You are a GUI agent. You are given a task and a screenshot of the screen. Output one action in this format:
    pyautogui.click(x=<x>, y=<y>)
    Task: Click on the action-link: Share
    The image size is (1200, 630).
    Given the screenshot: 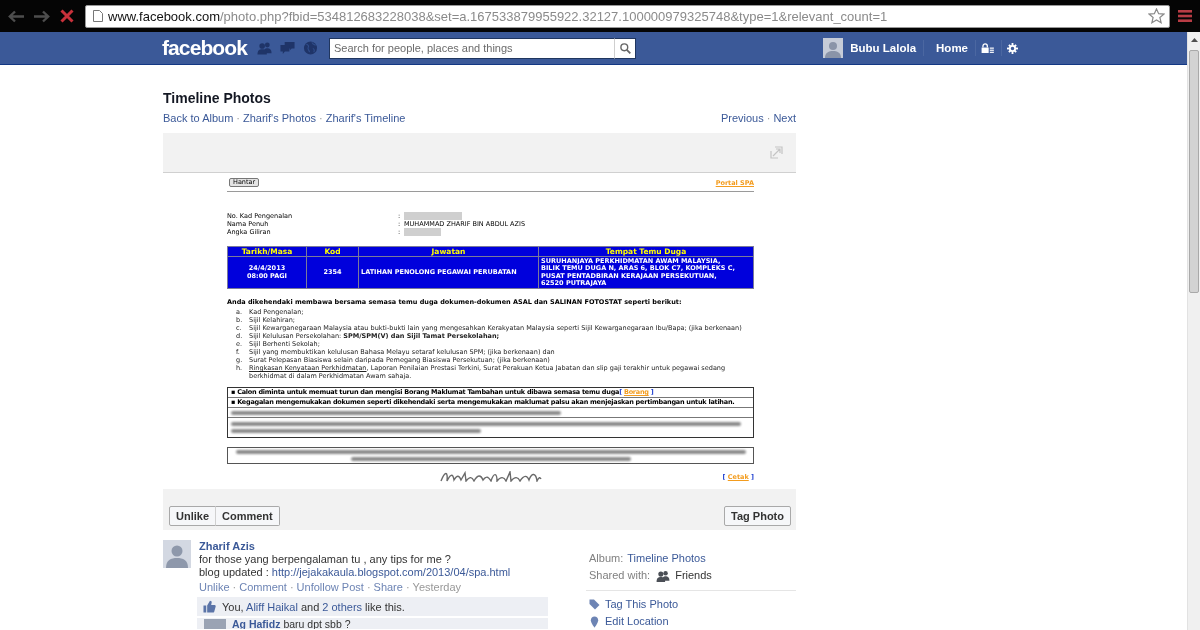 What is the action you would take?
    pyautogui.click(x=388, y=587)
    